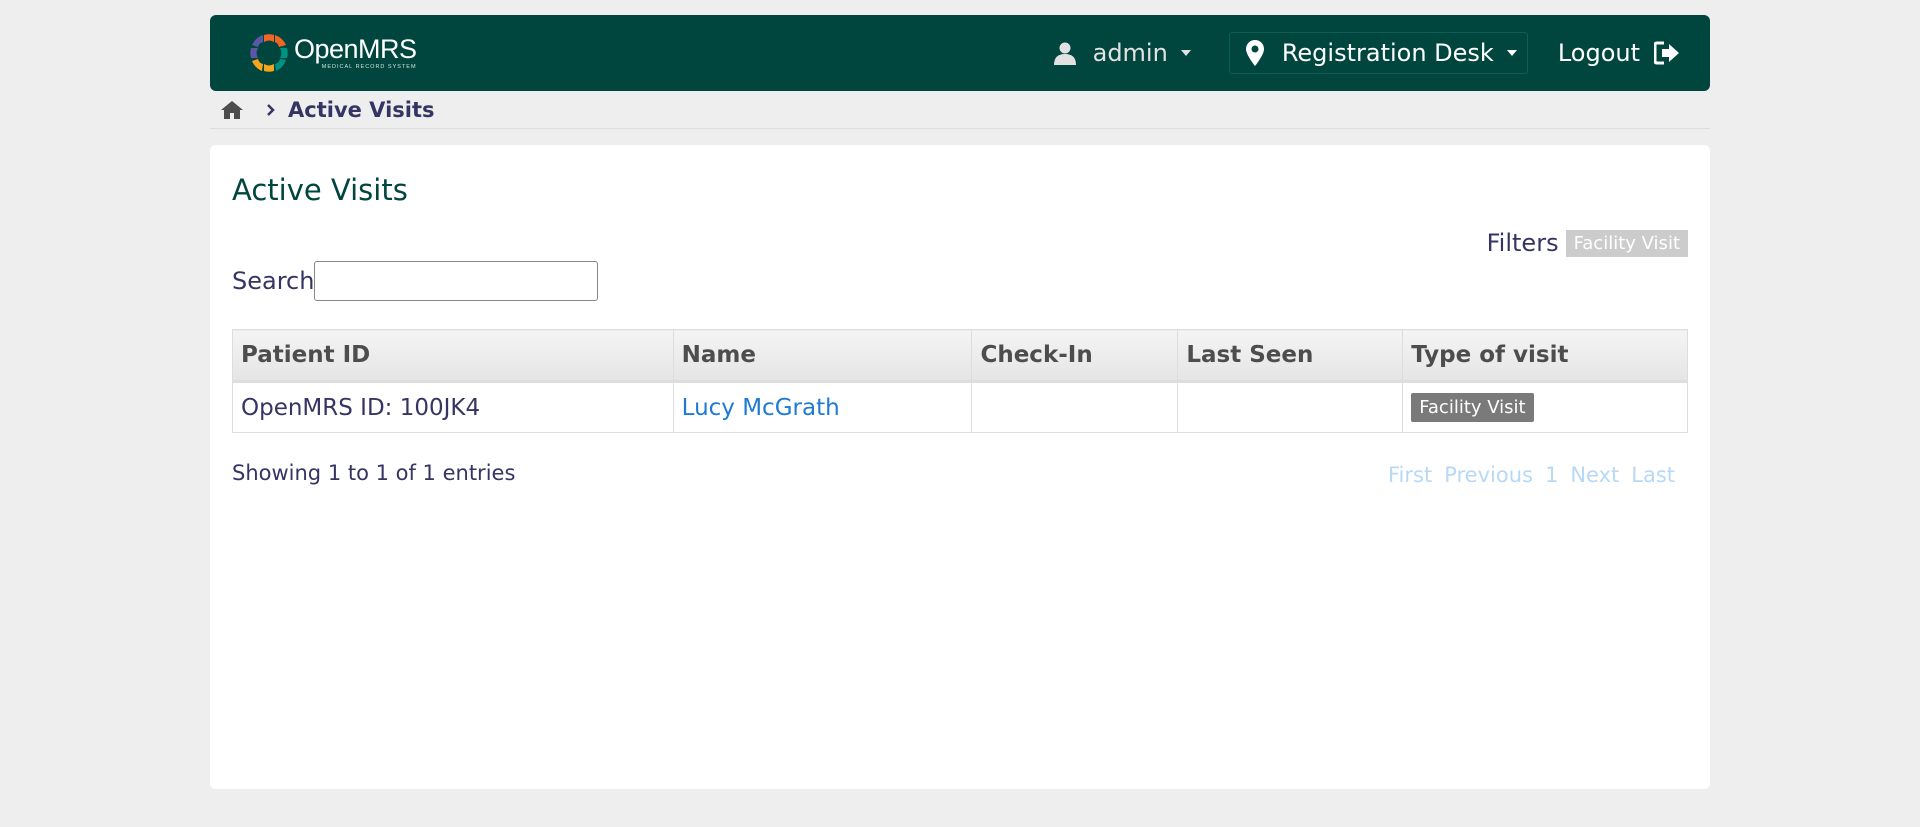 This screenshot has height=827, width=1920. What do you see at coordinates (822, 356) in the screenshot?
I see `column-header-name: Name` at bounding box center [822, 356].